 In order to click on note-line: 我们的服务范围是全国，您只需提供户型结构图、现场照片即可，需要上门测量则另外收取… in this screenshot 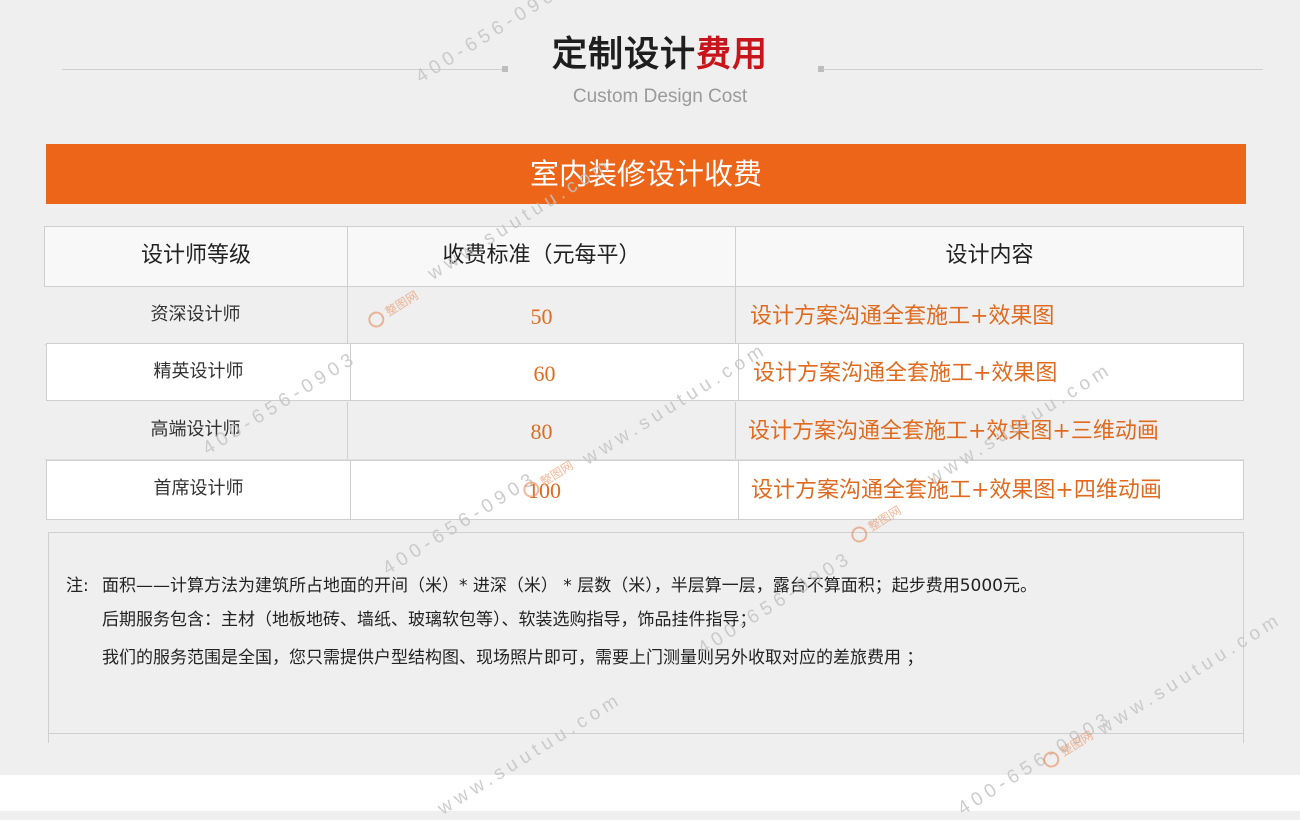, I will do `click(513, 658)`.